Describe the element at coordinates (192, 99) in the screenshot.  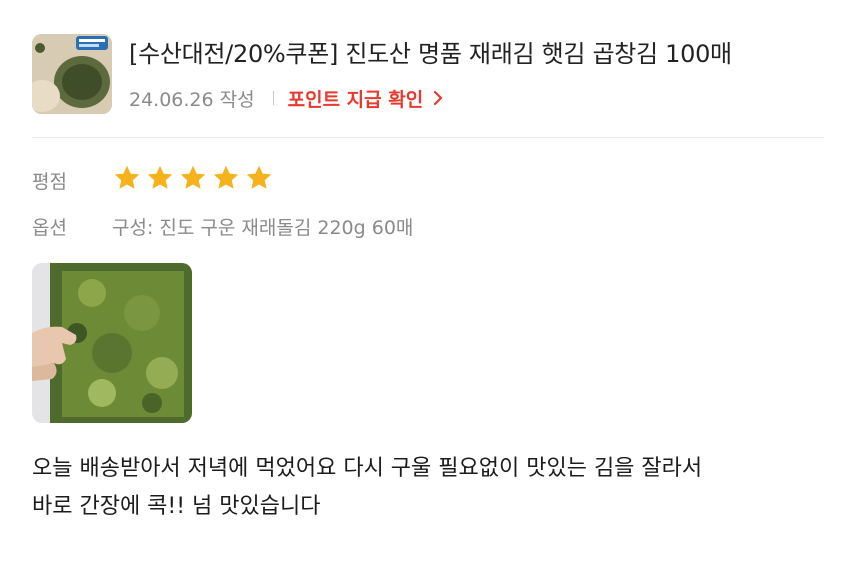
I see `review-date: 24.06.26 작성` at that location.